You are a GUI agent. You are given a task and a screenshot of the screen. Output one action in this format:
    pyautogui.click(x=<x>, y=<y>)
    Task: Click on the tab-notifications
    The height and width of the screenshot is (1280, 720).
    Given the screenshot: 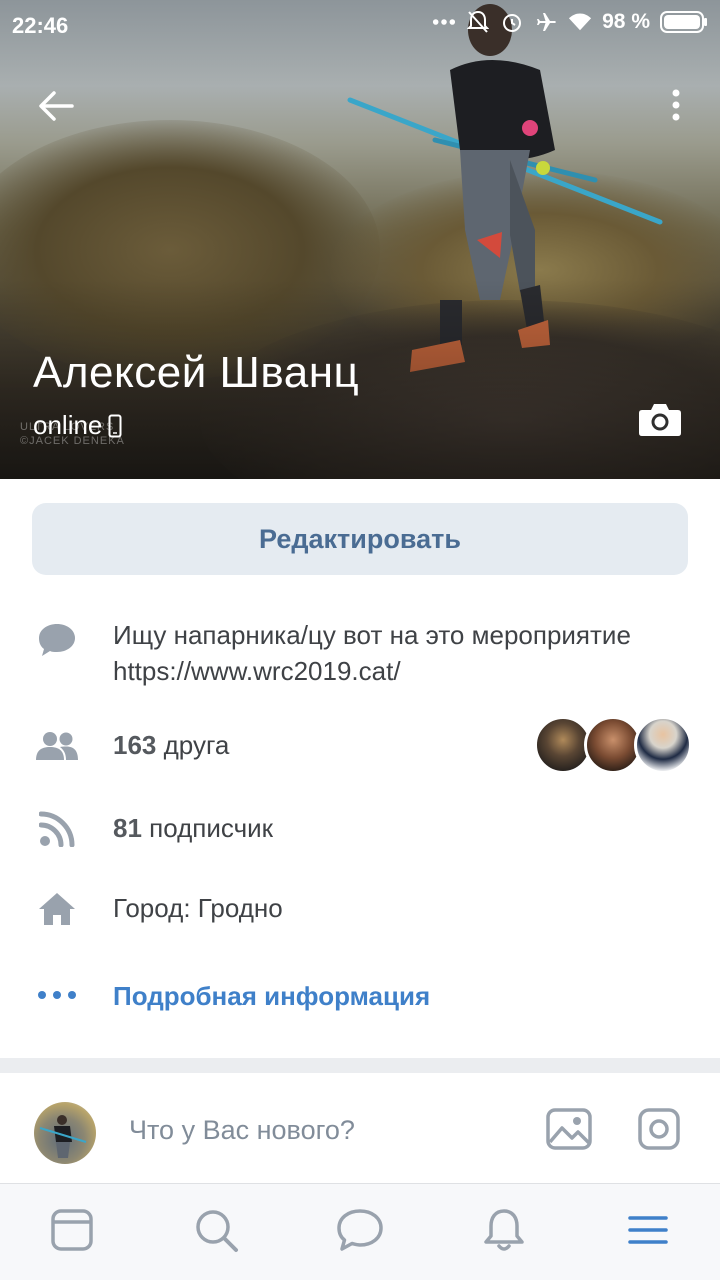 What is the action you would take?
    pyautogui.click(x=504, y=1230)
    